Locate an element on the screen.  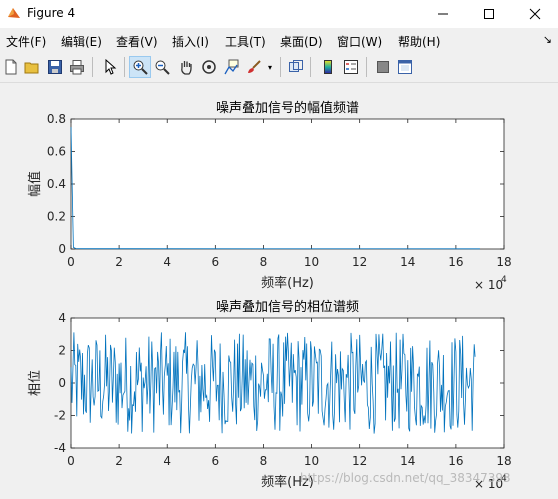
show-plot-tools-icon is located at coordinates (405, 67).